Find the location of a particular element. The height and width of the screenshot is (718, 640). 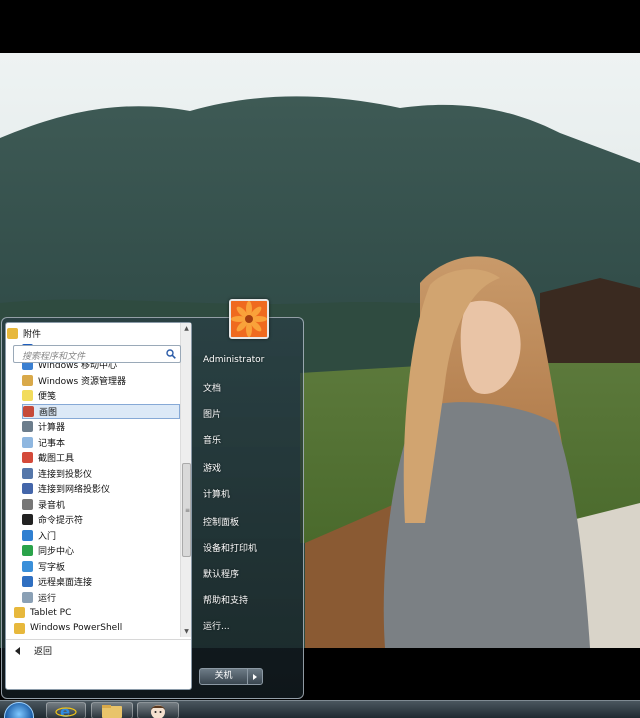

back-label: 返回 is located at coordinates (43, 652).